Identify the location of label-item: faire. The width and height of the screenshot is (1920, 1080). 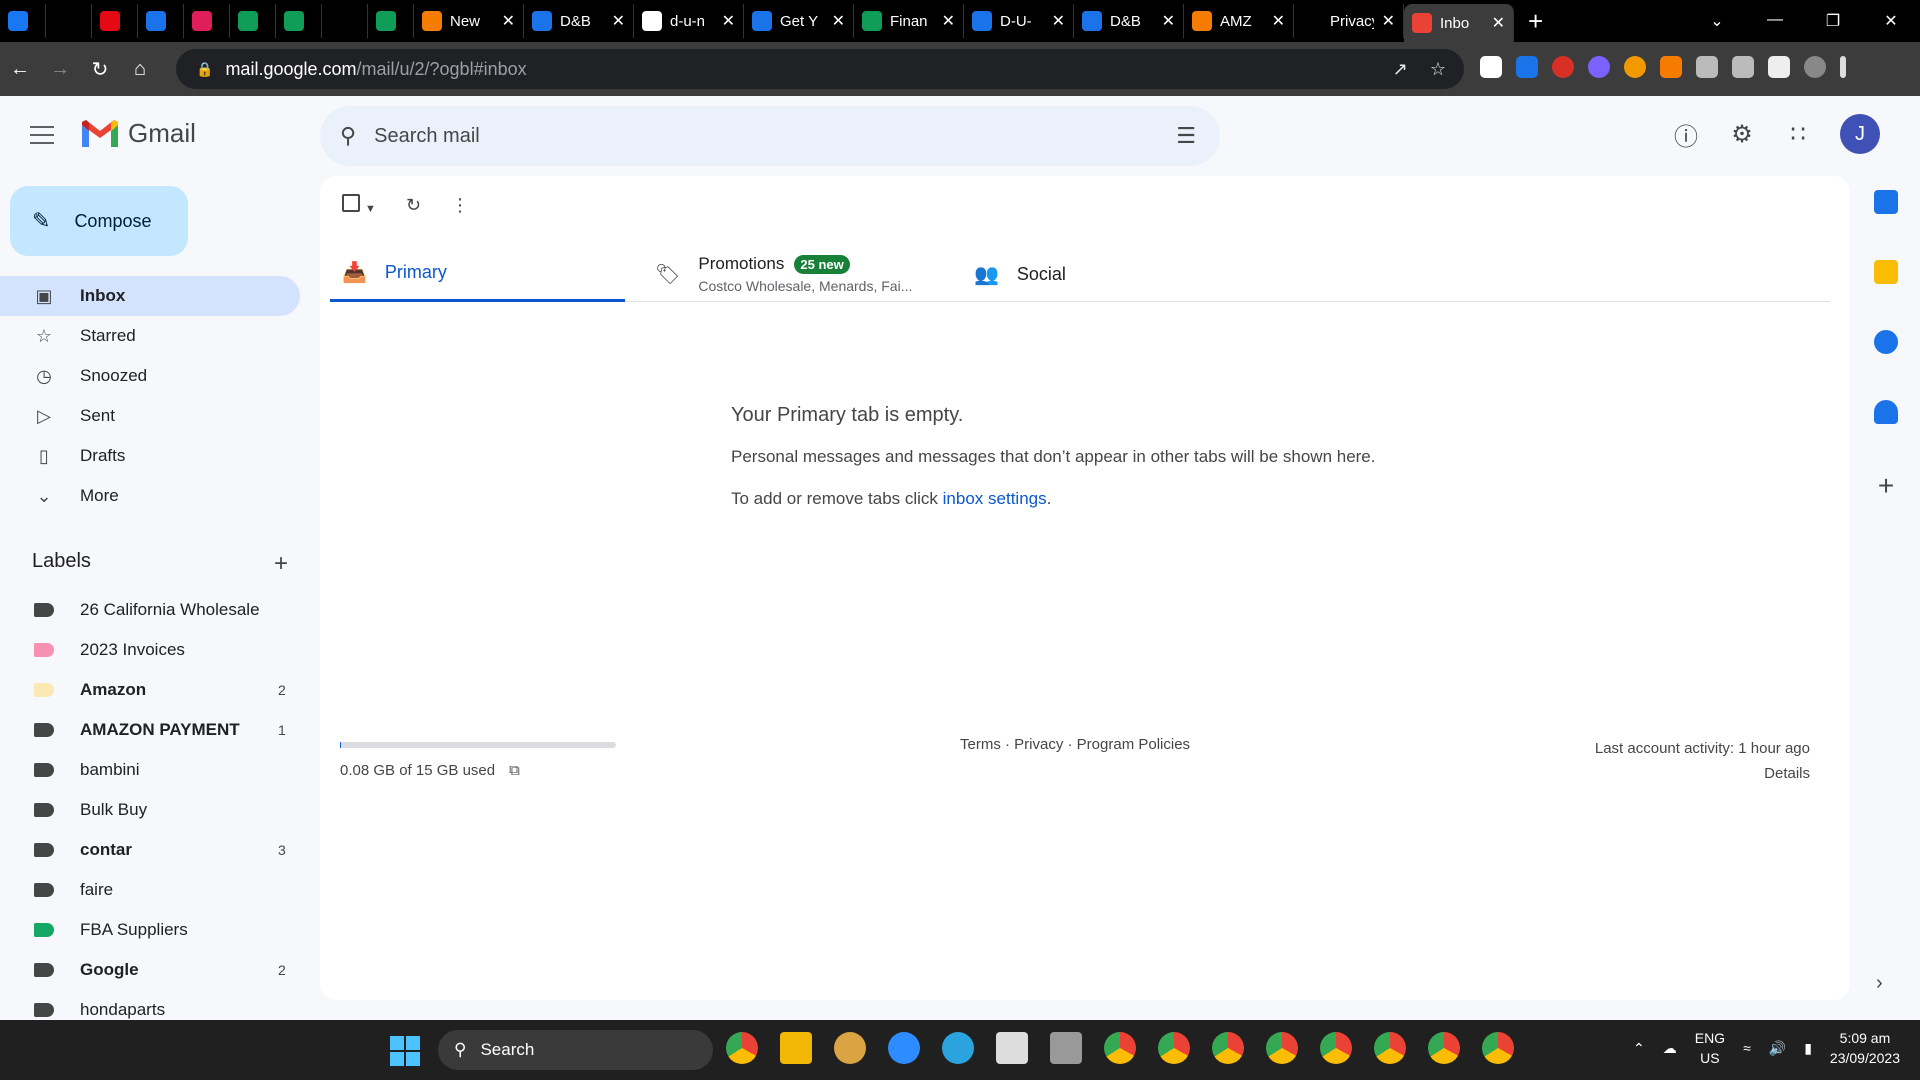
(150, 890).